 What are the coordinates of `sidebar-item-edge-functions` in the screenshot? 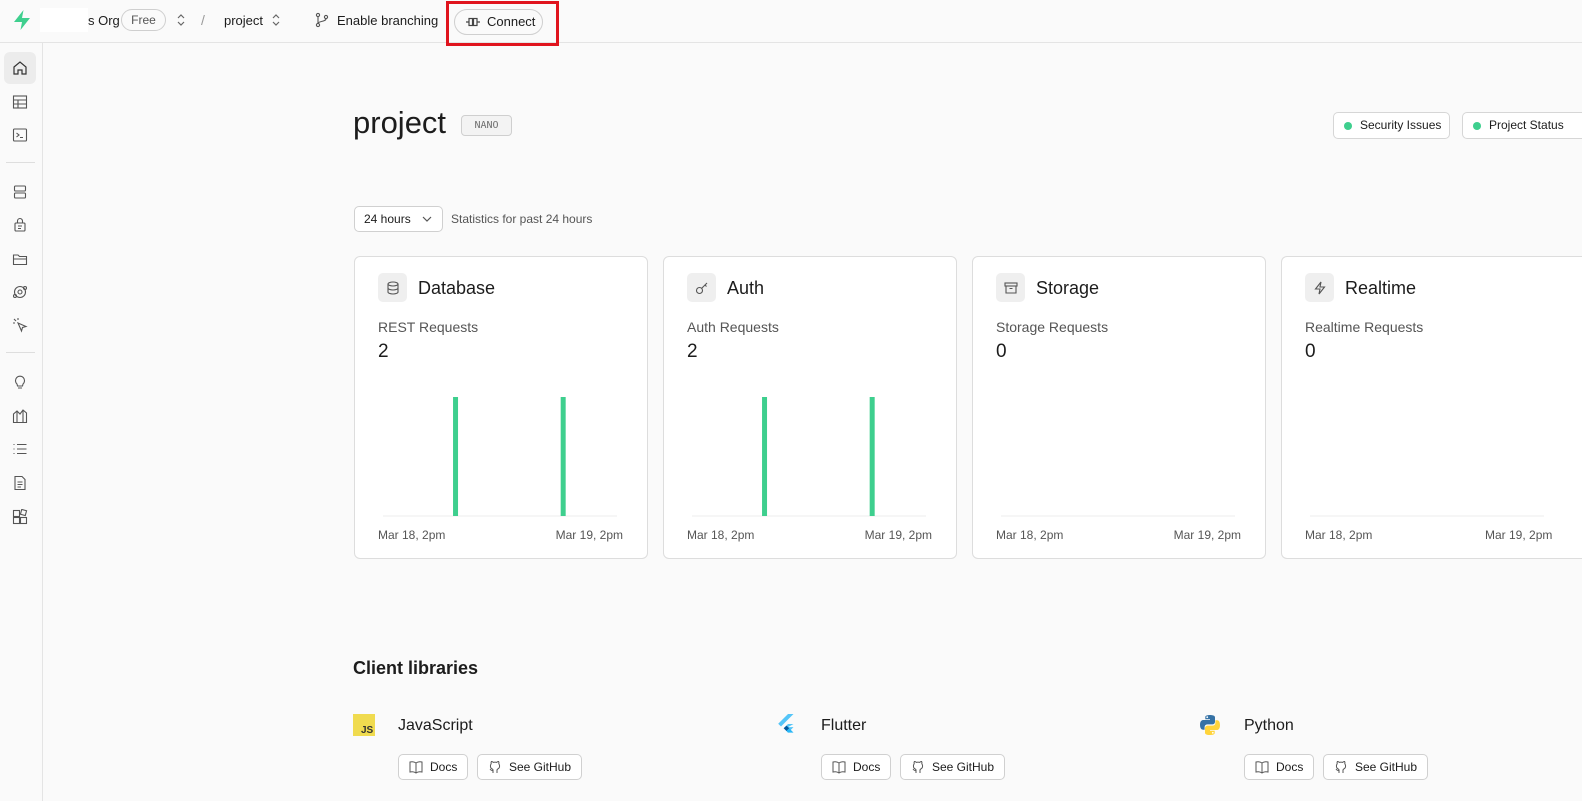 It's located at (20, 292).